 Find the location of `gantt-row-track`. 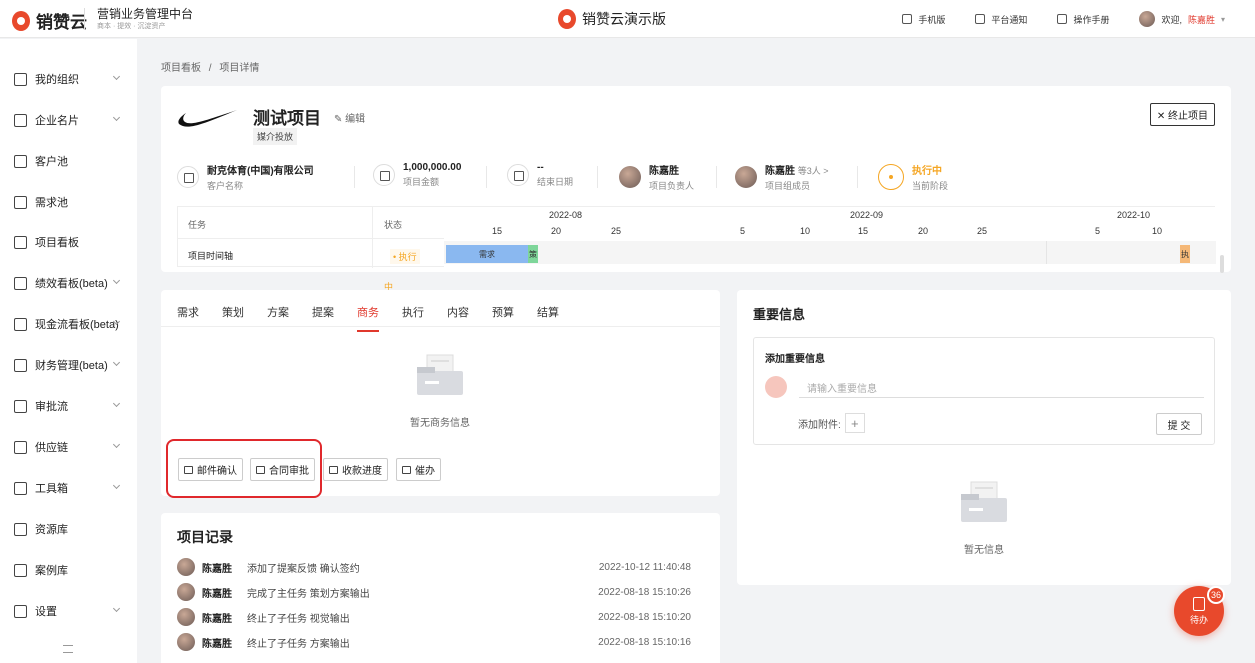

gantt-row-track is located at coordinates (830, 252).